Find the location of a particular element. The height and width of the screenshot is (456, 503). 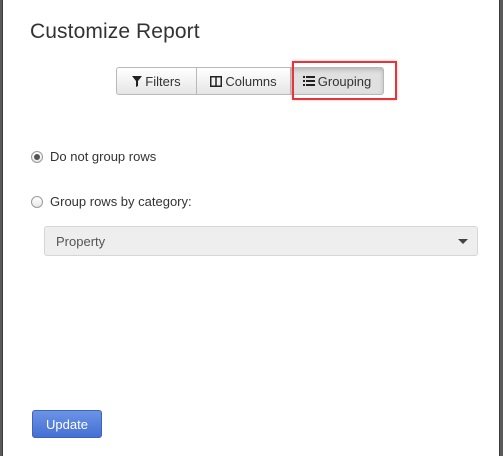

radio-do-not-group: Do not group rows is located at coordinates (93, 156).